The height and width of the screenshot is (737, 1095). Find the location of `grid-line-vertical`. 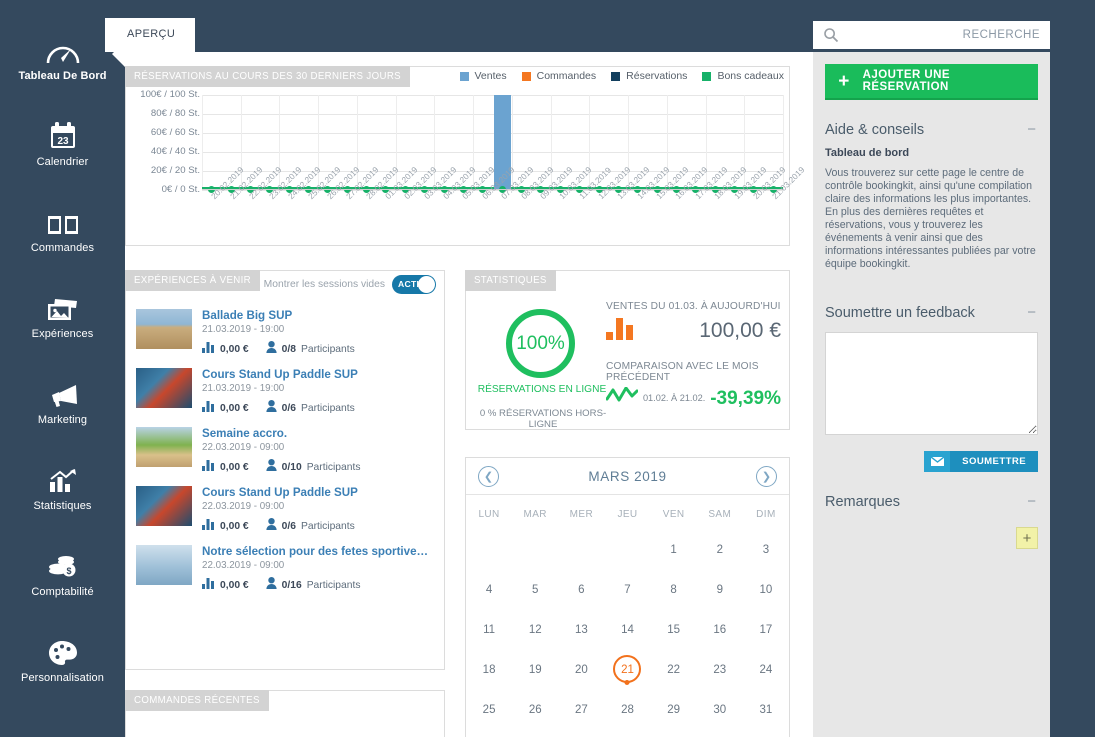

grid-line-vertical is located at coordinates (745, 142).